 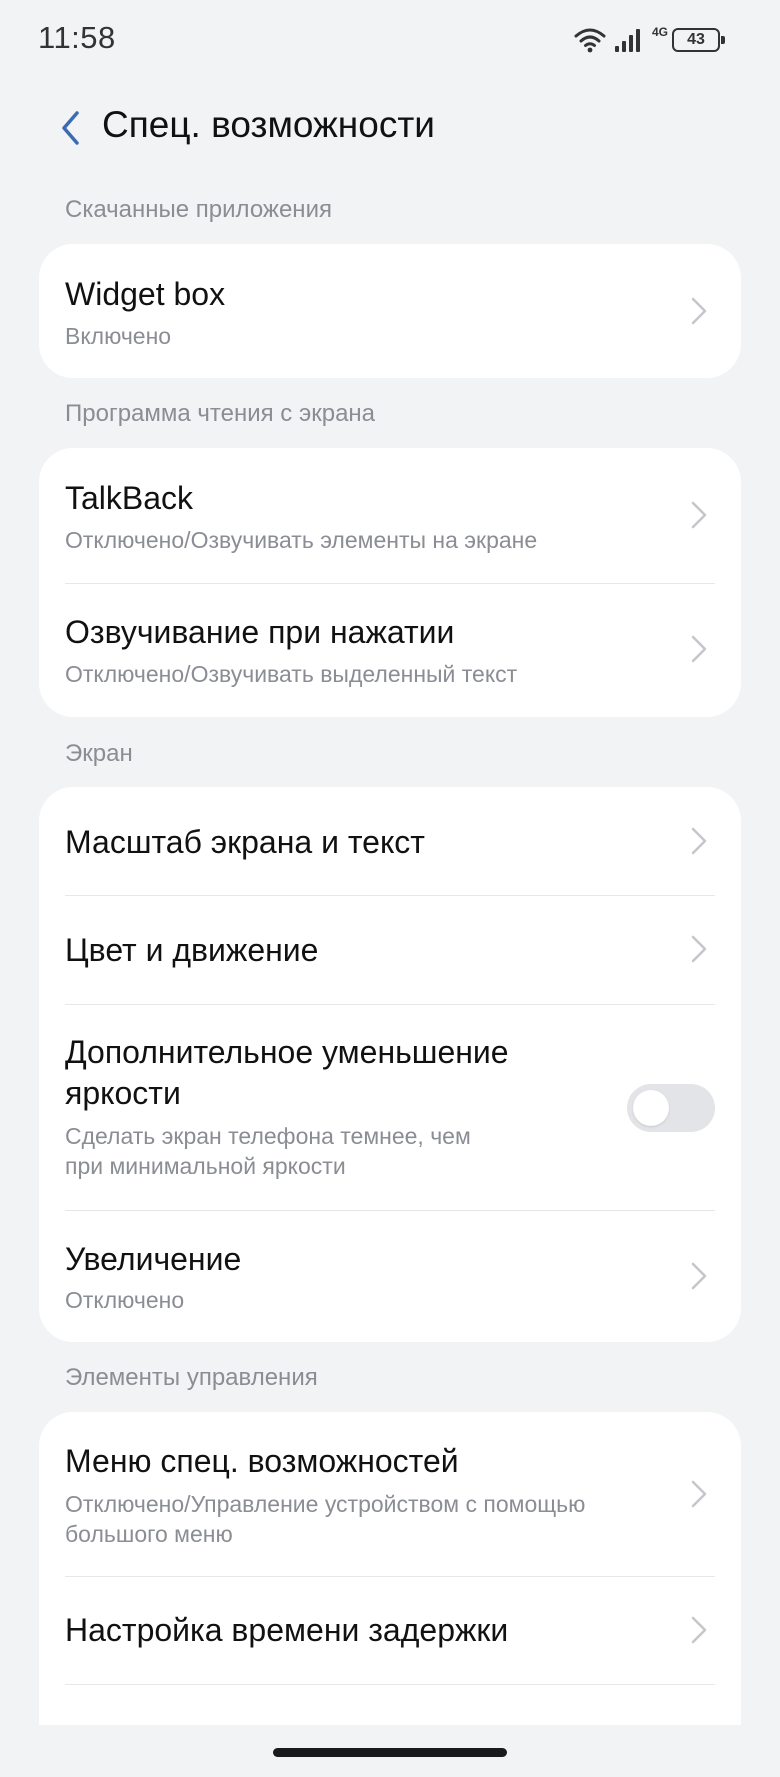 I want to click on setting-timing: Настройка времени задержки, so click(x=390, y=1630).